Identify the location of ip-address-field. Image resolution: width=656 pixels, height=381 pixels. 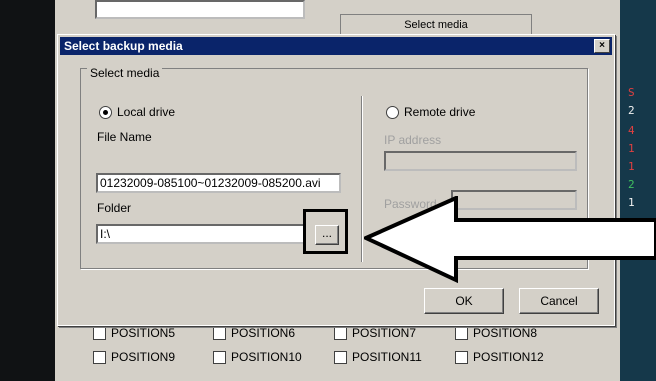
(480, 161).